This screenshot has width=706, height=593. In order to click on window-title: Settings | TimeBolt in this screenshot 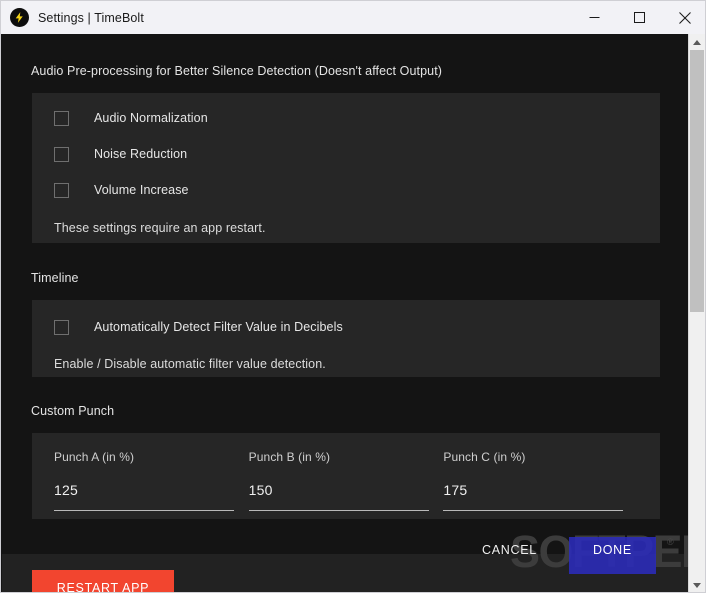, I will do `click(91, 17)`.